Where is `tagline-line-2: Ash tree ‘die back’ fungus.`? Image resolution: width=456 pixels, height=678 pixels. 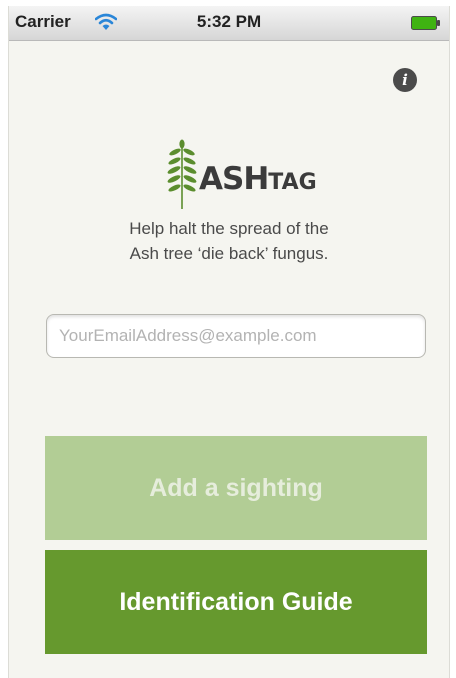
tagline-line-2: Ash tree ‘die back’ fungus. is located at coordinates (229, 253).